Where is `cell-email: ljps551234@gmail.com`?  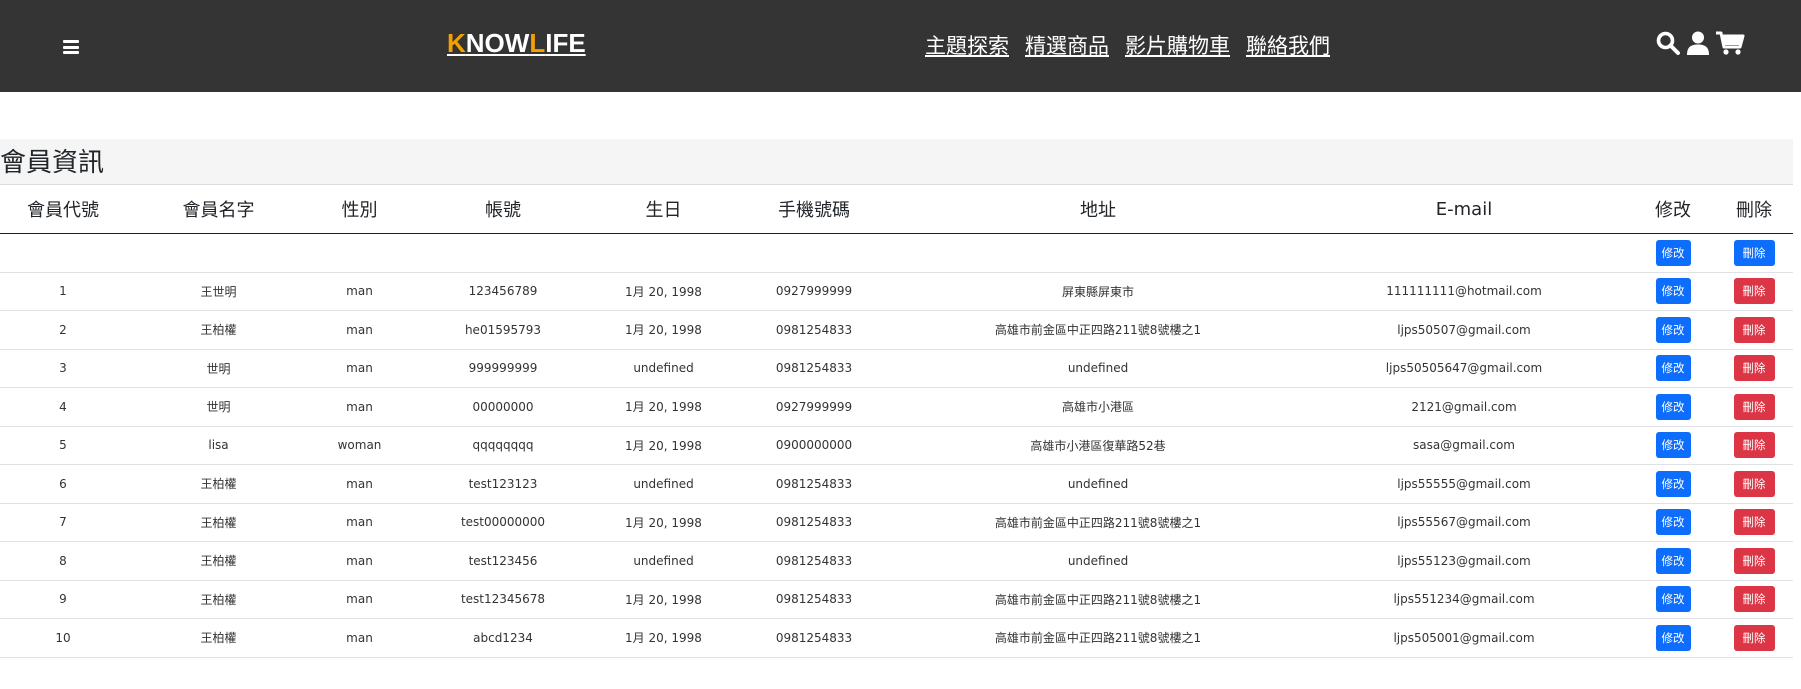 cell-email: ljps551234@gmail.com is located at coordinates (1464, 599).